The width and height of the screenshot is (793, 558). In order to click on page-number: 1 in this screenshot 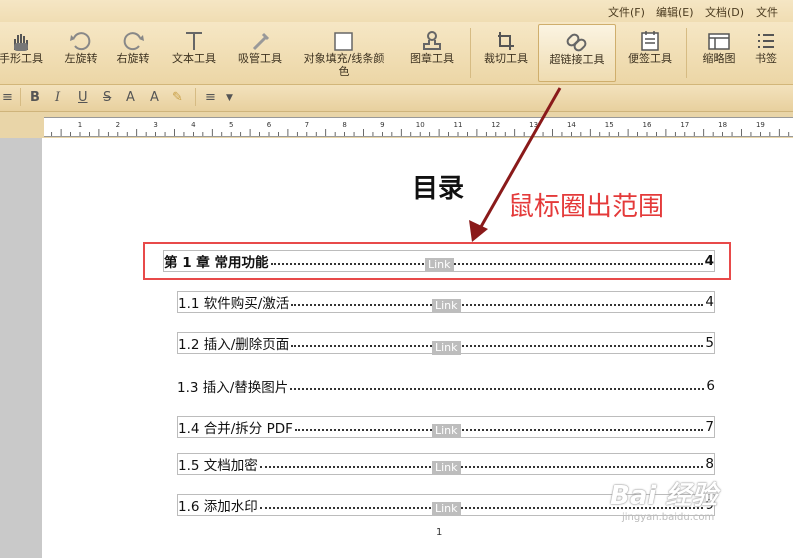, I will do `click(439, 532)`.